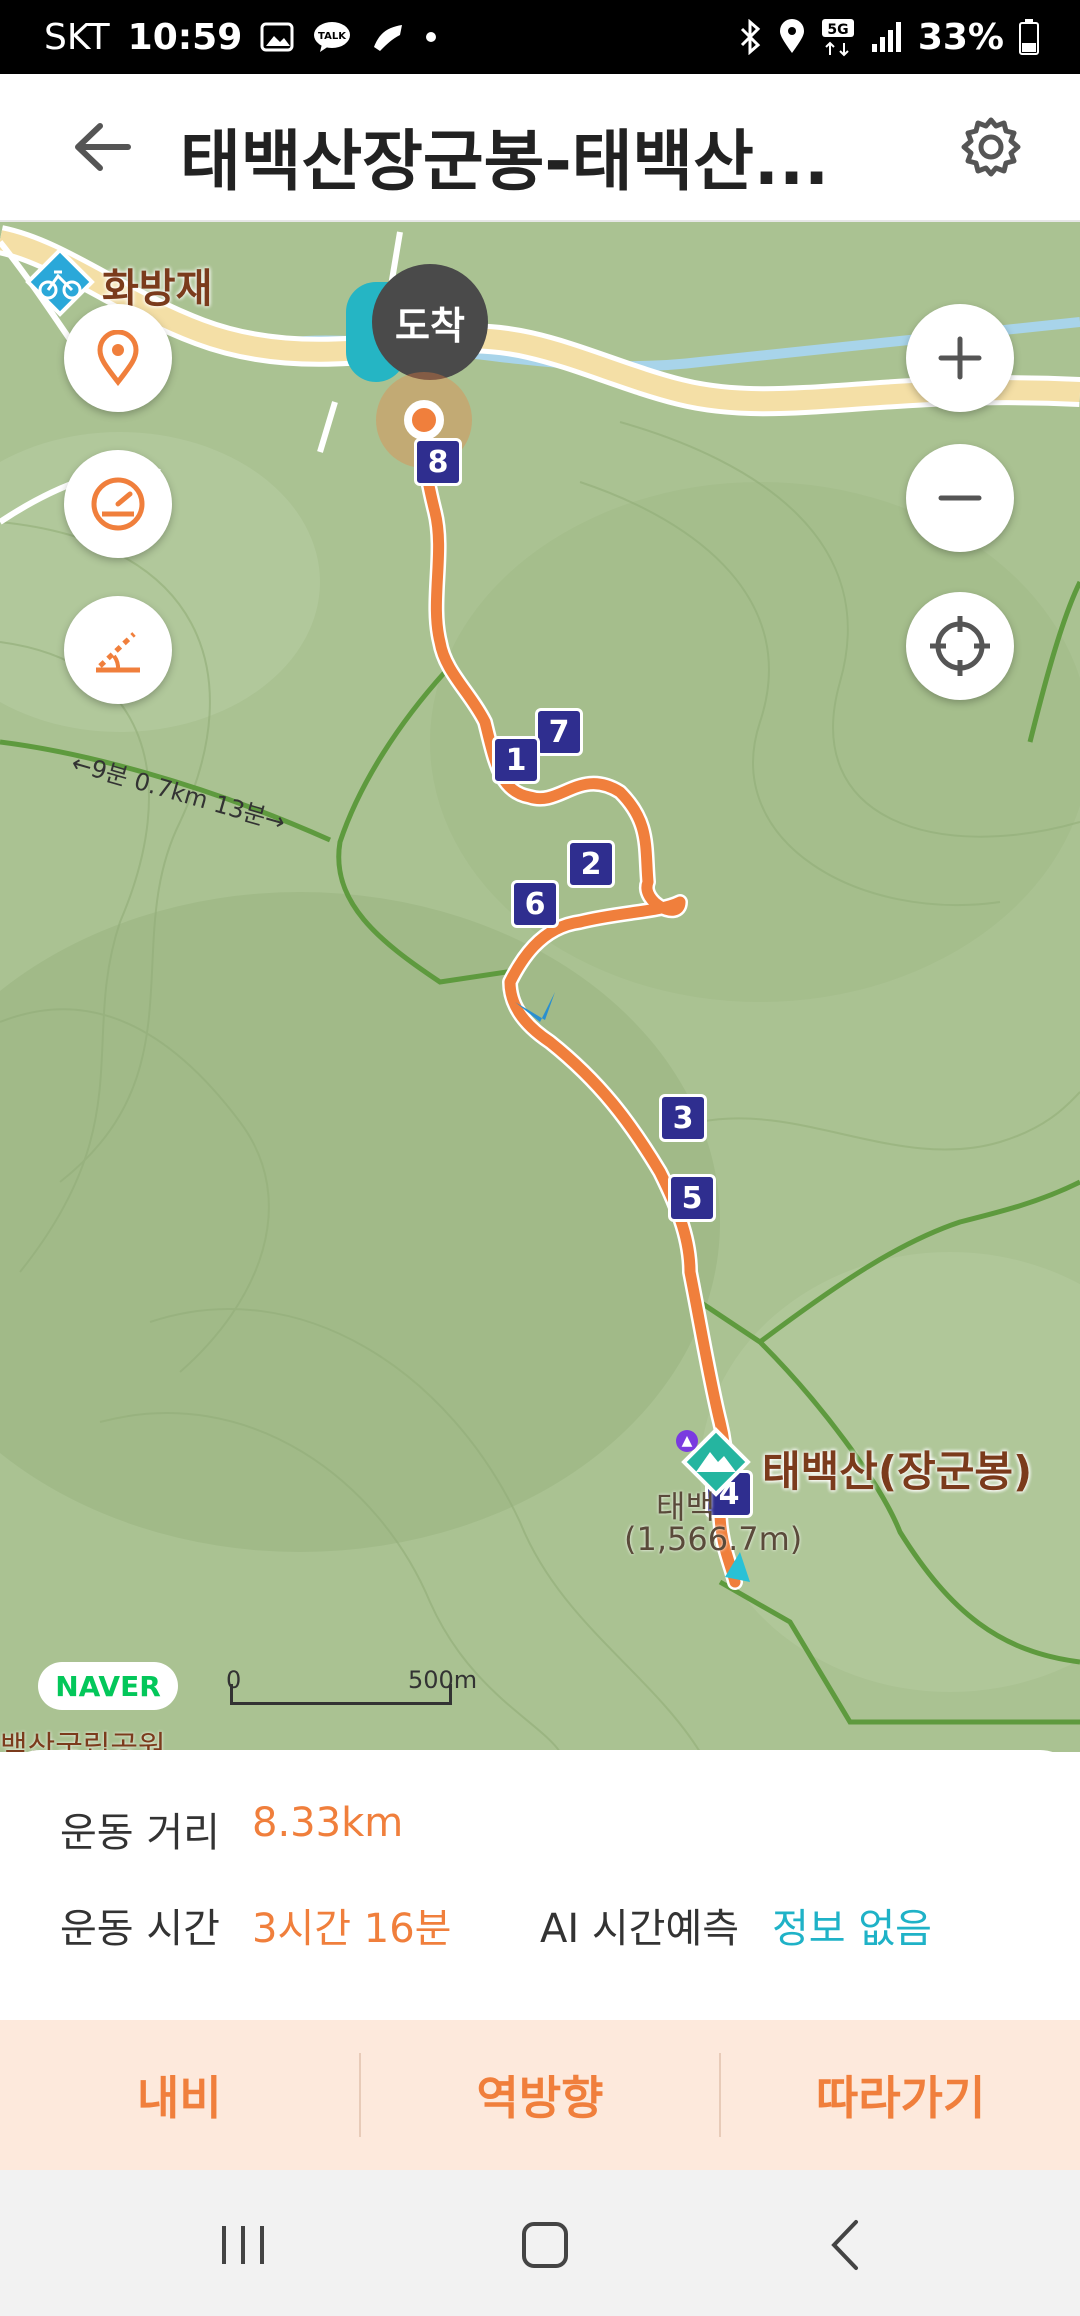 The height and width of the screenshot is (2316, 1080). Describe the element at coordinates (352, 1929) in the screenshot. I see `time-value: 3시간 16분` at that location.